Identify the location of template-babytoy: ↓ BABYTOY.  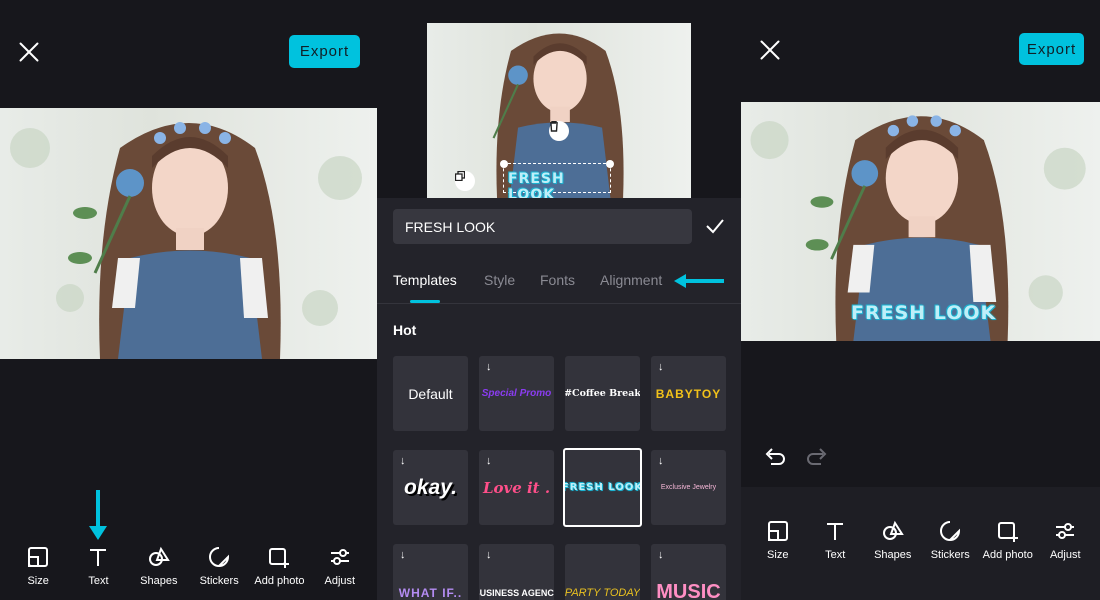
(688, 393).